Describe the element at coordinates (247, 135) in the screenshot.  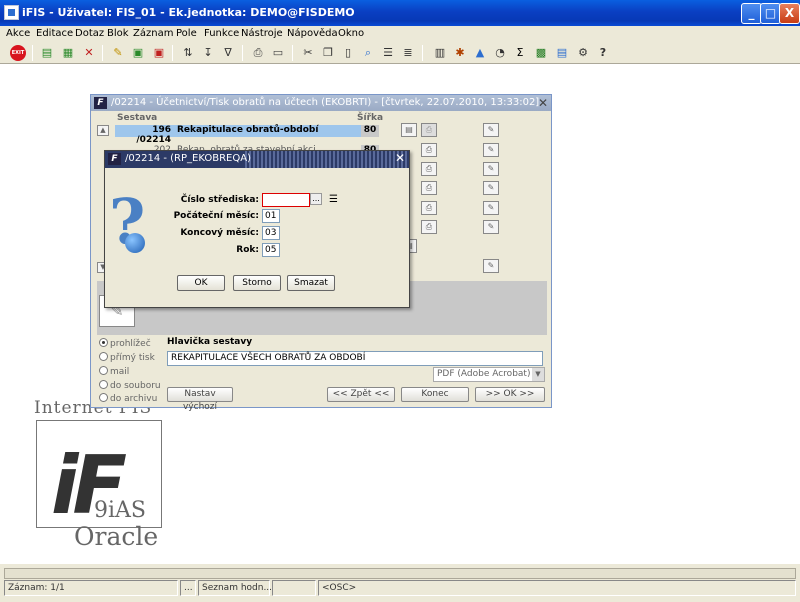
I see `table-row: 196 /02214 Rekapitulace obratů-období` at that location.